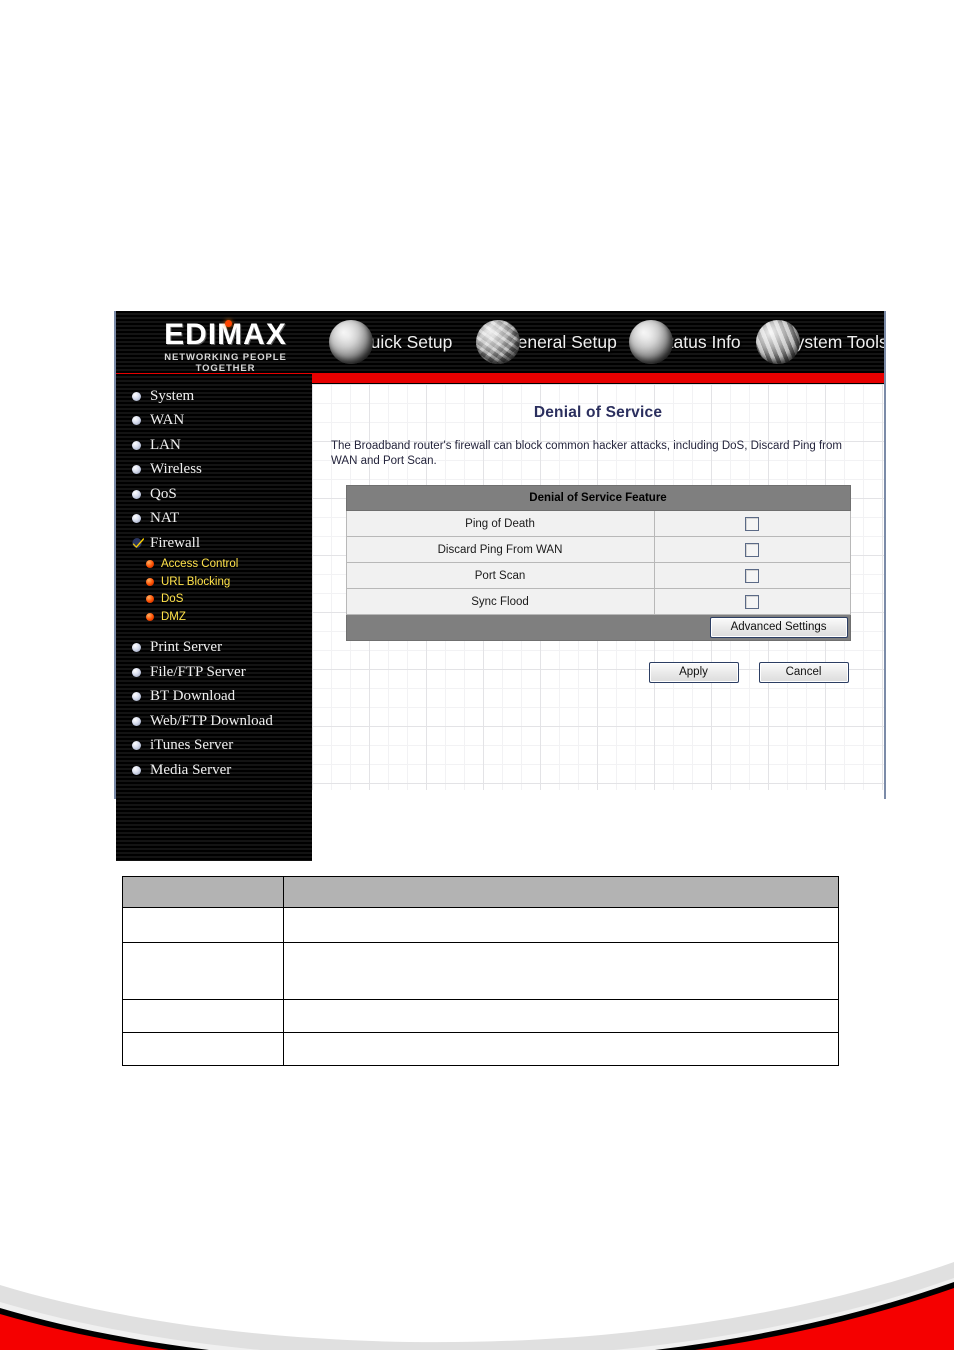  I want to click on form-actions: Apply Cancel, so click(598, 672).